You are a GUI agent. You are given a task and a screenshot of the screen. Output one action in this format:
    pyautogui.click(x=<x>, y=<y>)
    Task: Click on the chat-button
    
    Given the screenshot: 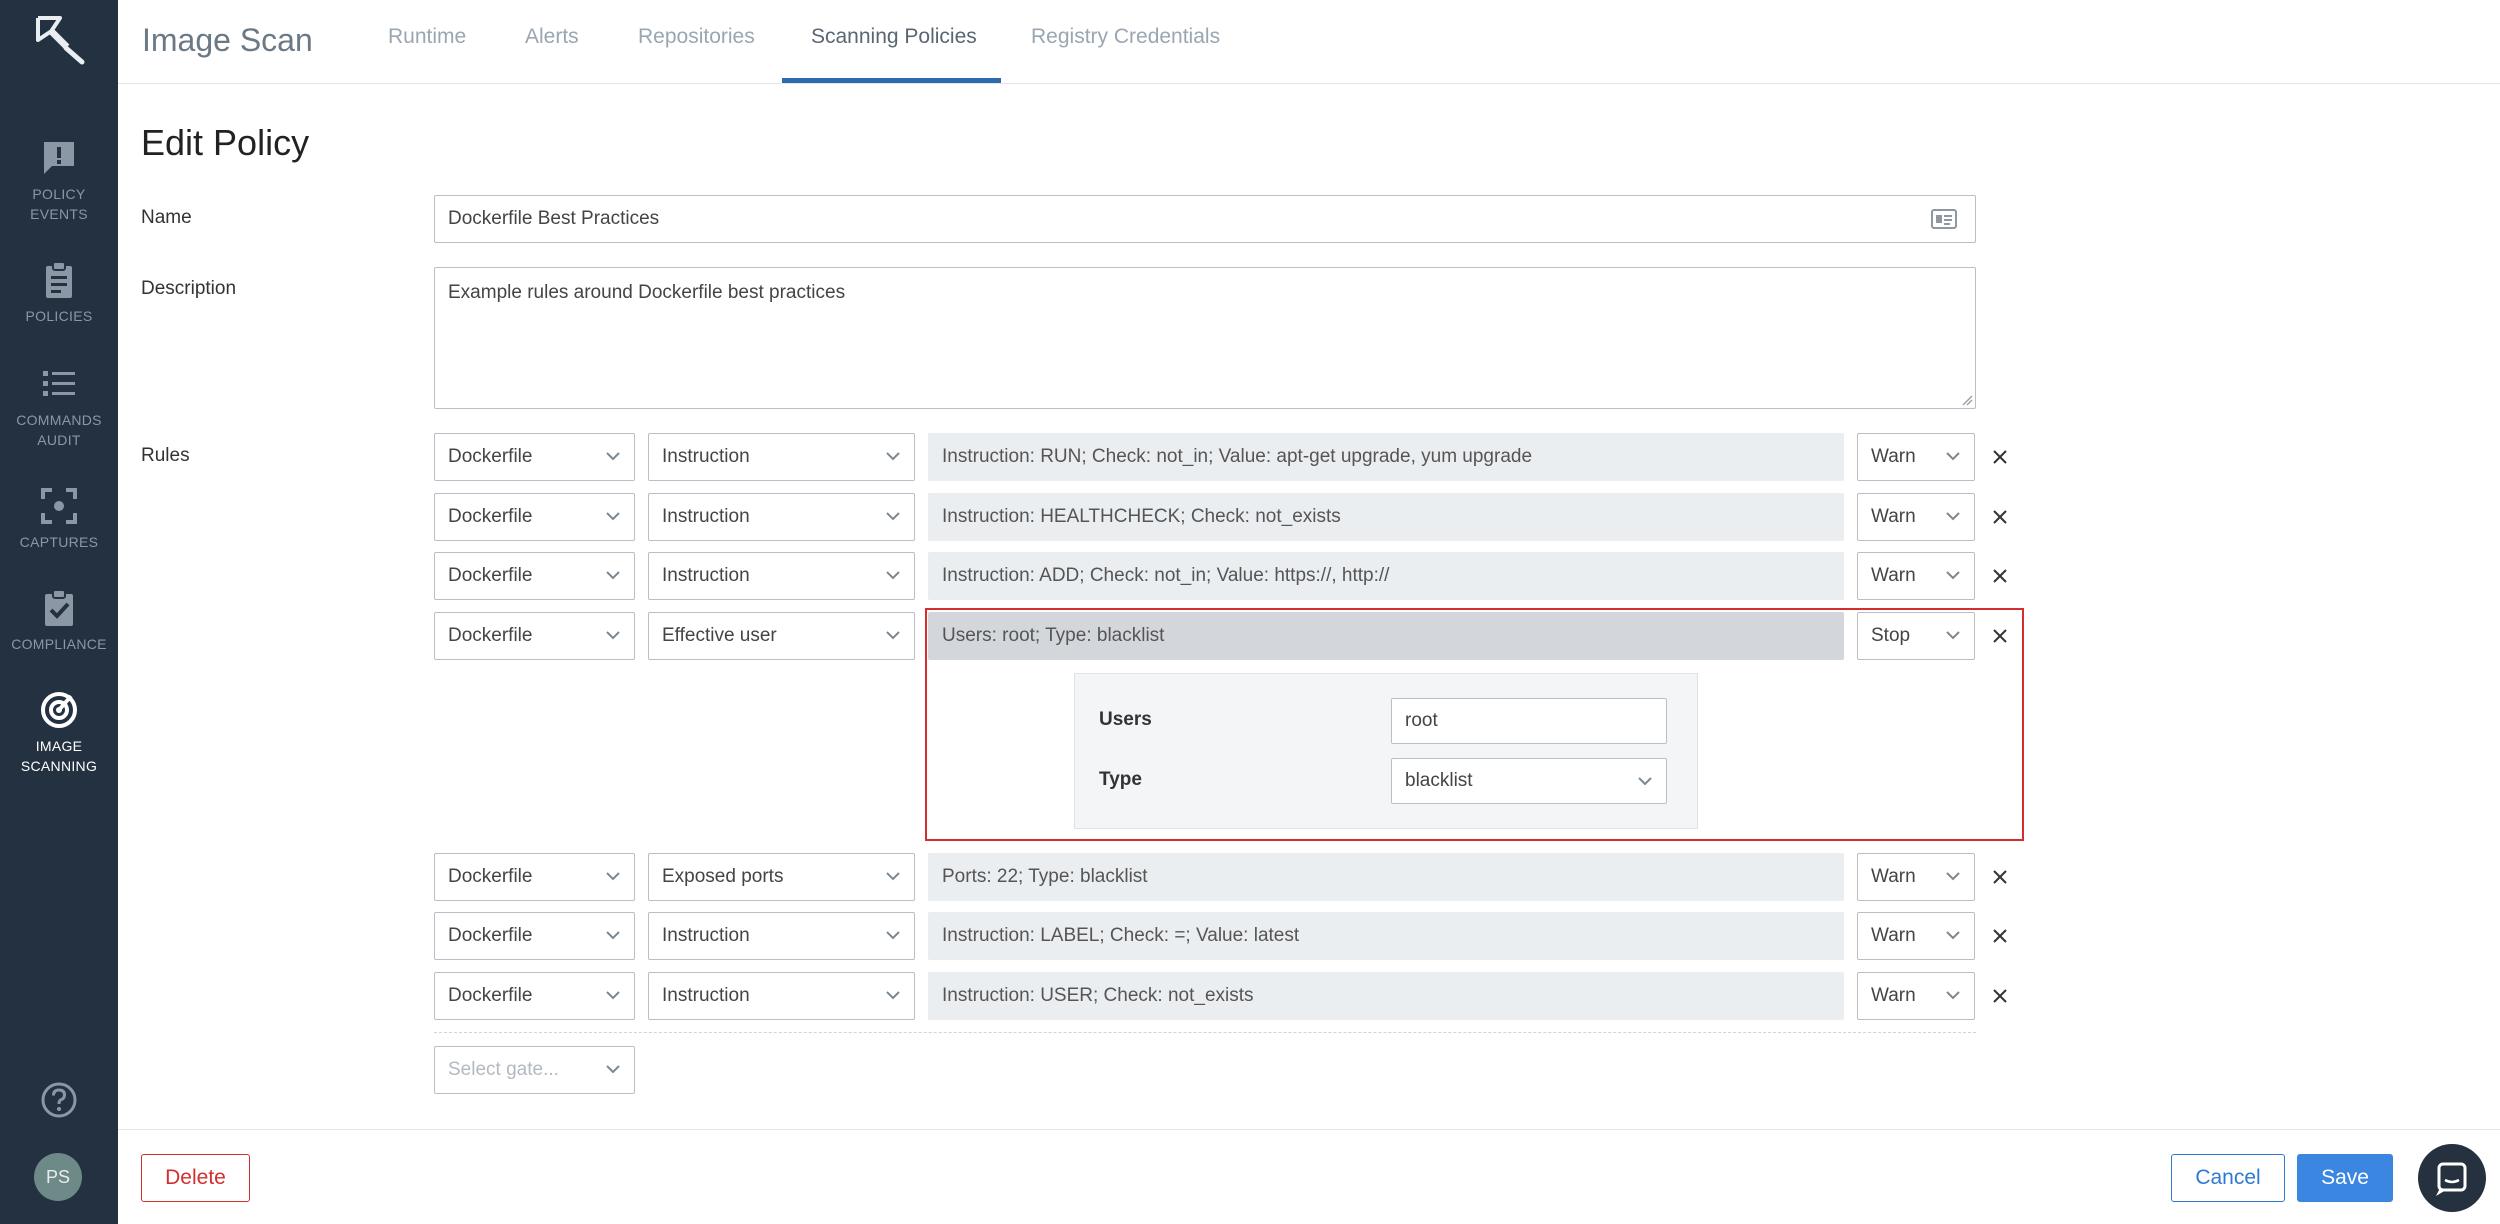 What is the action you would take?
    pyautogui.click(x=2452, y=1178)
    